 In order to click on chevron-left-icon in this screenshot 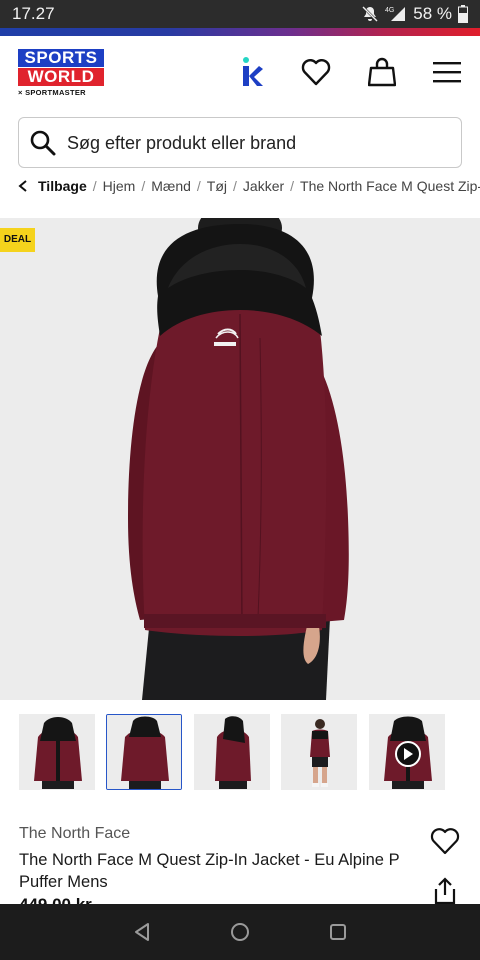, I will do `click(22, 186)`.